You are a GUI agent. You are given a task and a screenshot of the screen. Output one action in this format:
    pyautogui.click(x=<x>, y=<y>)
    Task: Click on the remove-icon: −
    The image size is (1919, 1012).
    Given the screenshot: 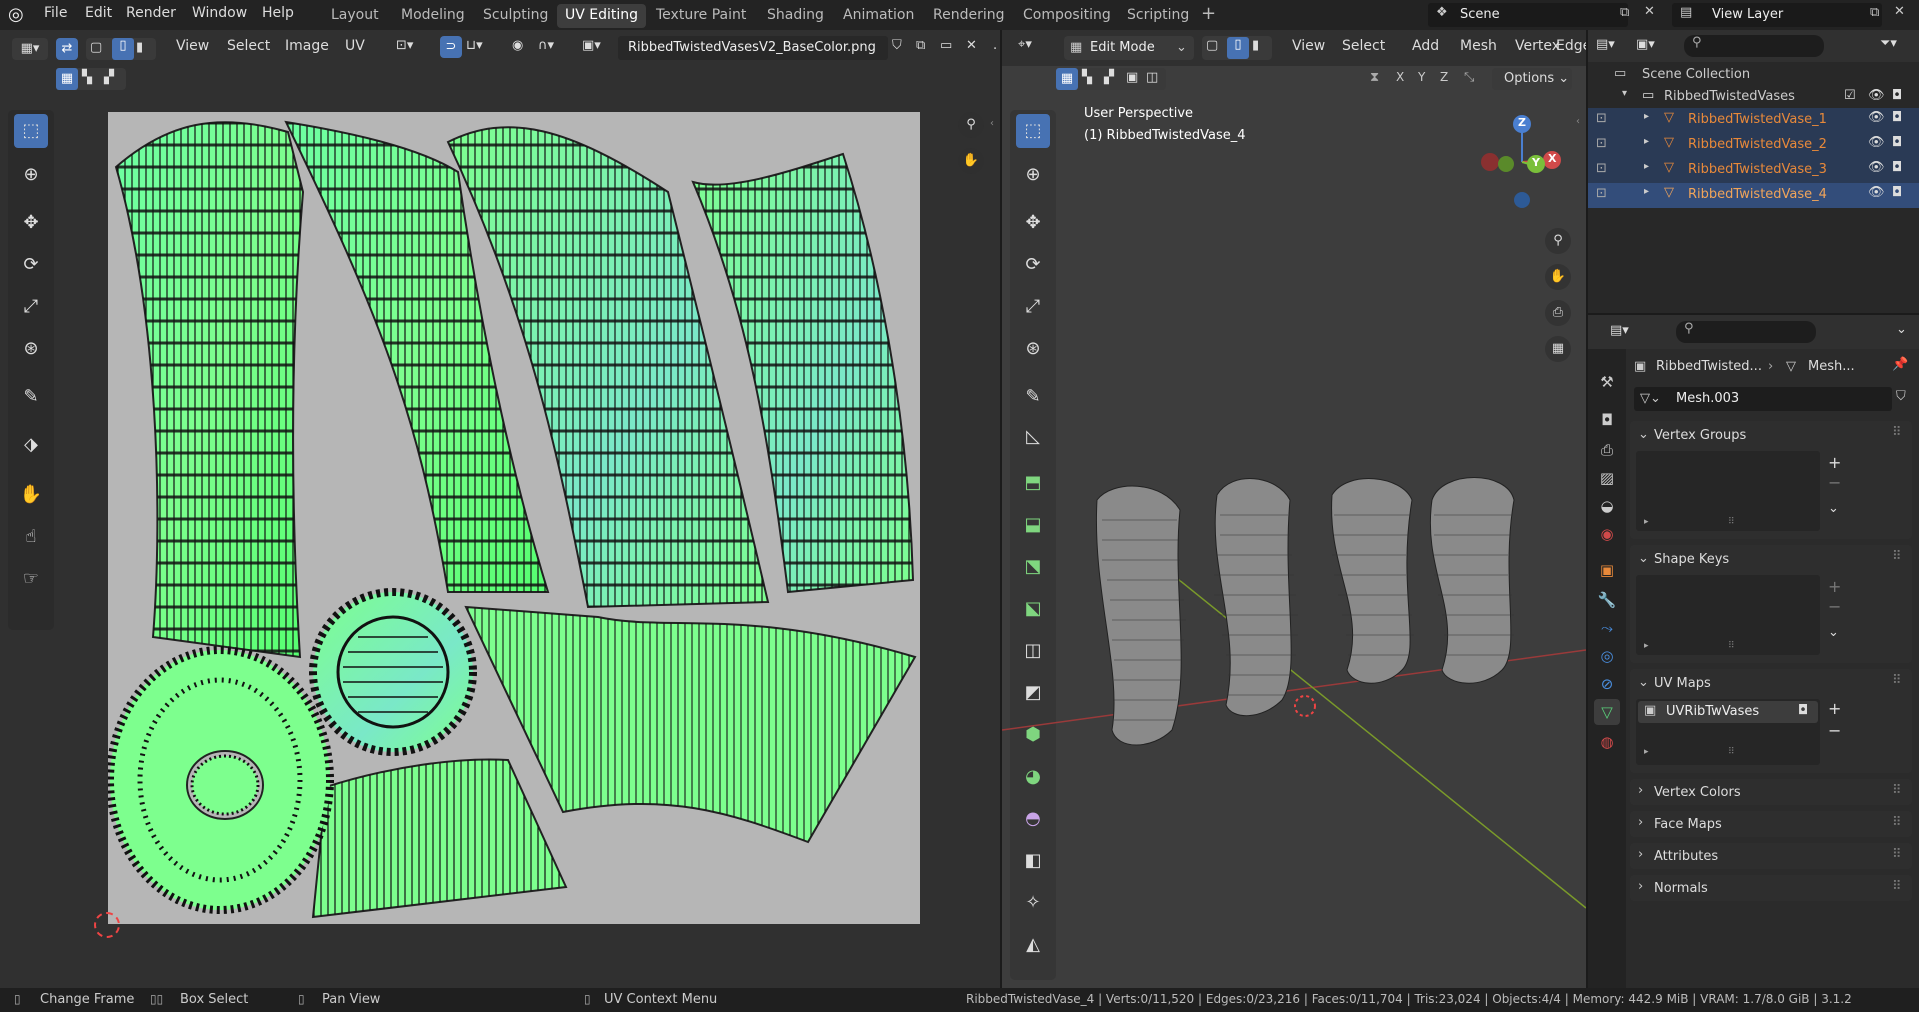 What is the action you would take?
    pyautogui.click(x=1834, y=730)
    